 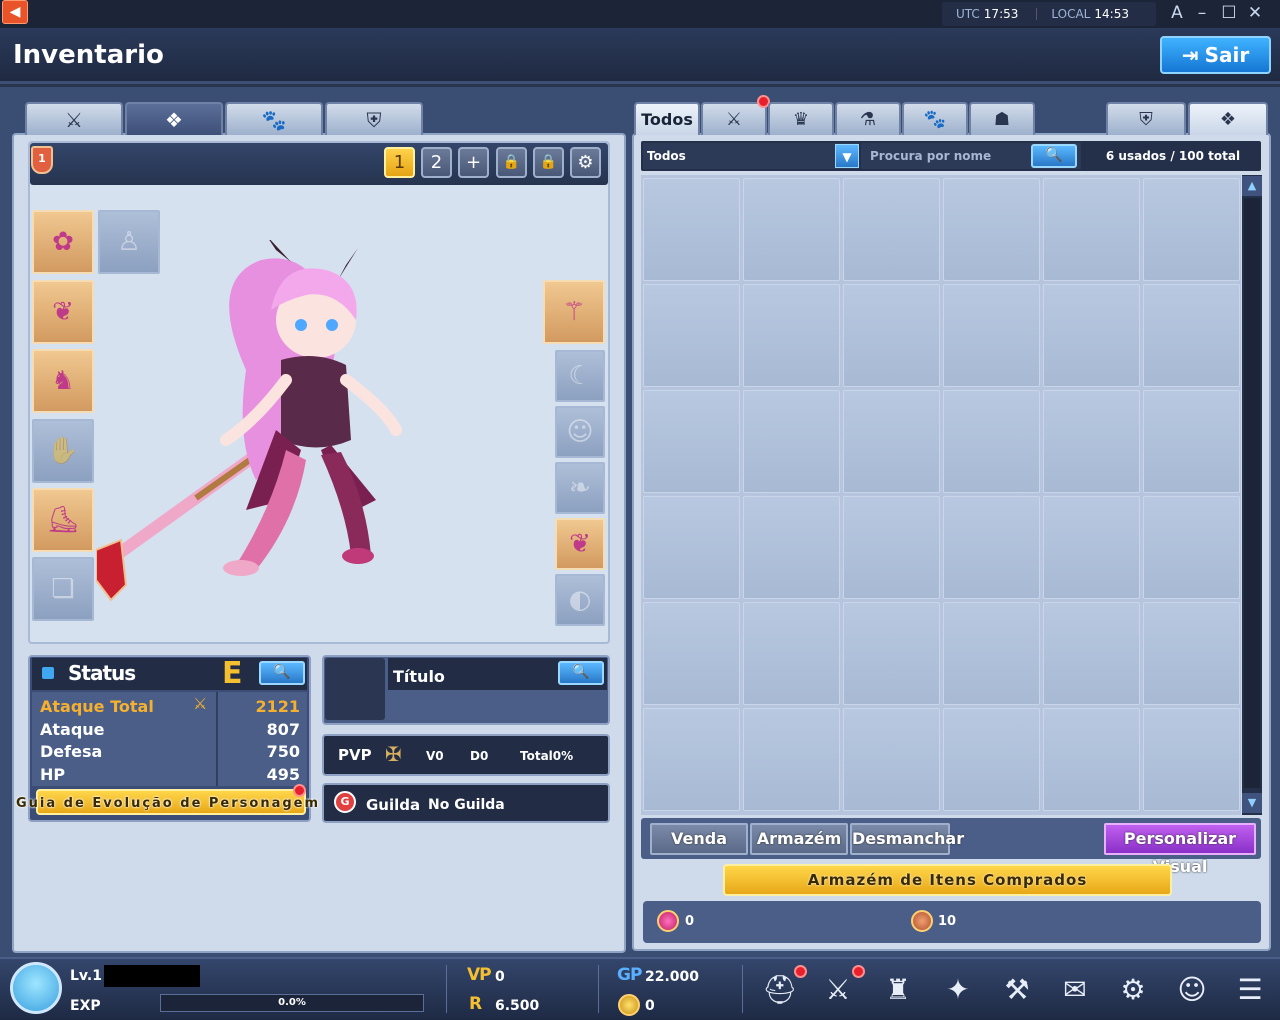 I want to click on tab-costume-equip: ❖, so click(x=174, y=118).